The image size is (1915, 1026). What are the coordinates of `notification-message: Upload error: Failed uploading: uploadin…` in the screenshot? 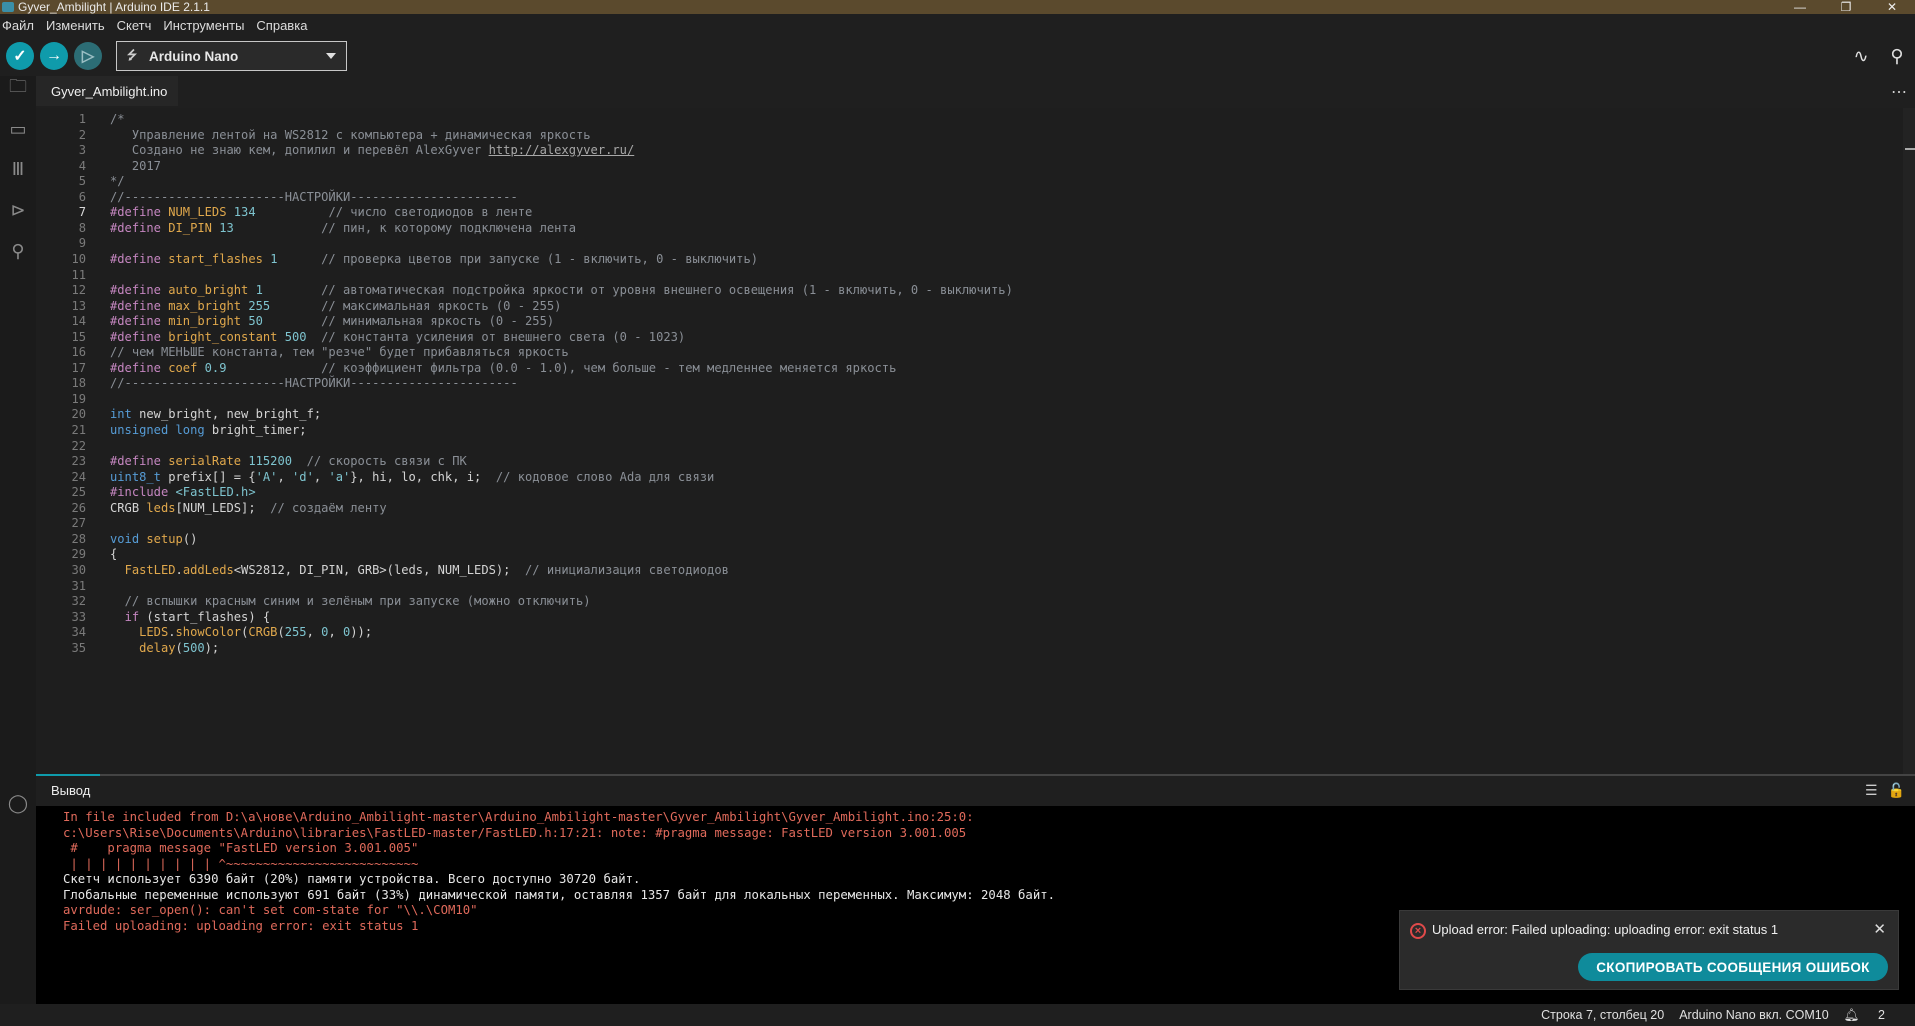 It's located at (1605, 929).